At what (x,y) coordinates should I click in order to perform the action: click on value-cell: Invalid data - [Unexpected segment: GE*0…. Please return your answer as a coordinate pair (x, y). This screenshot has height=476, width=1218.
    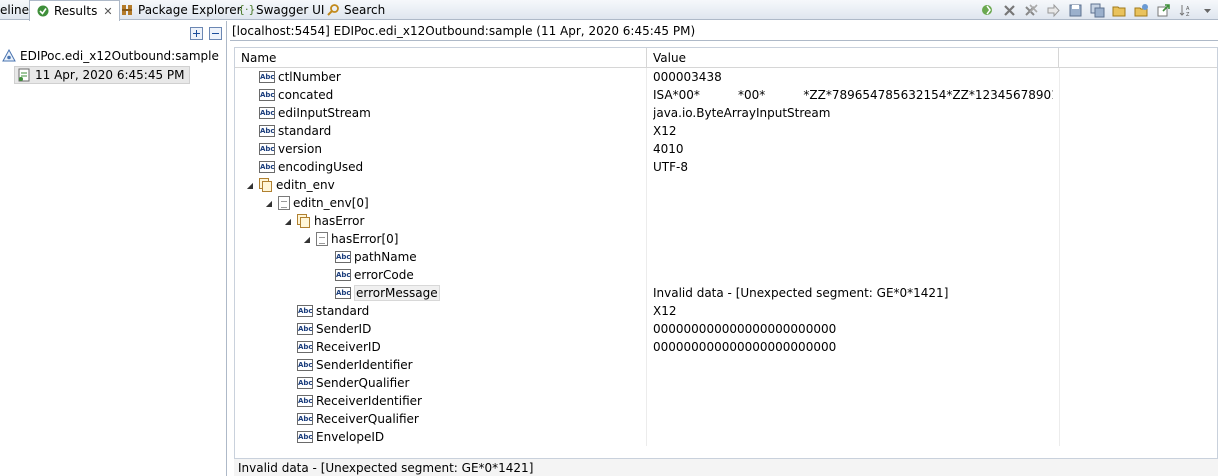
    Looking at the image, I should click on (801, 293).